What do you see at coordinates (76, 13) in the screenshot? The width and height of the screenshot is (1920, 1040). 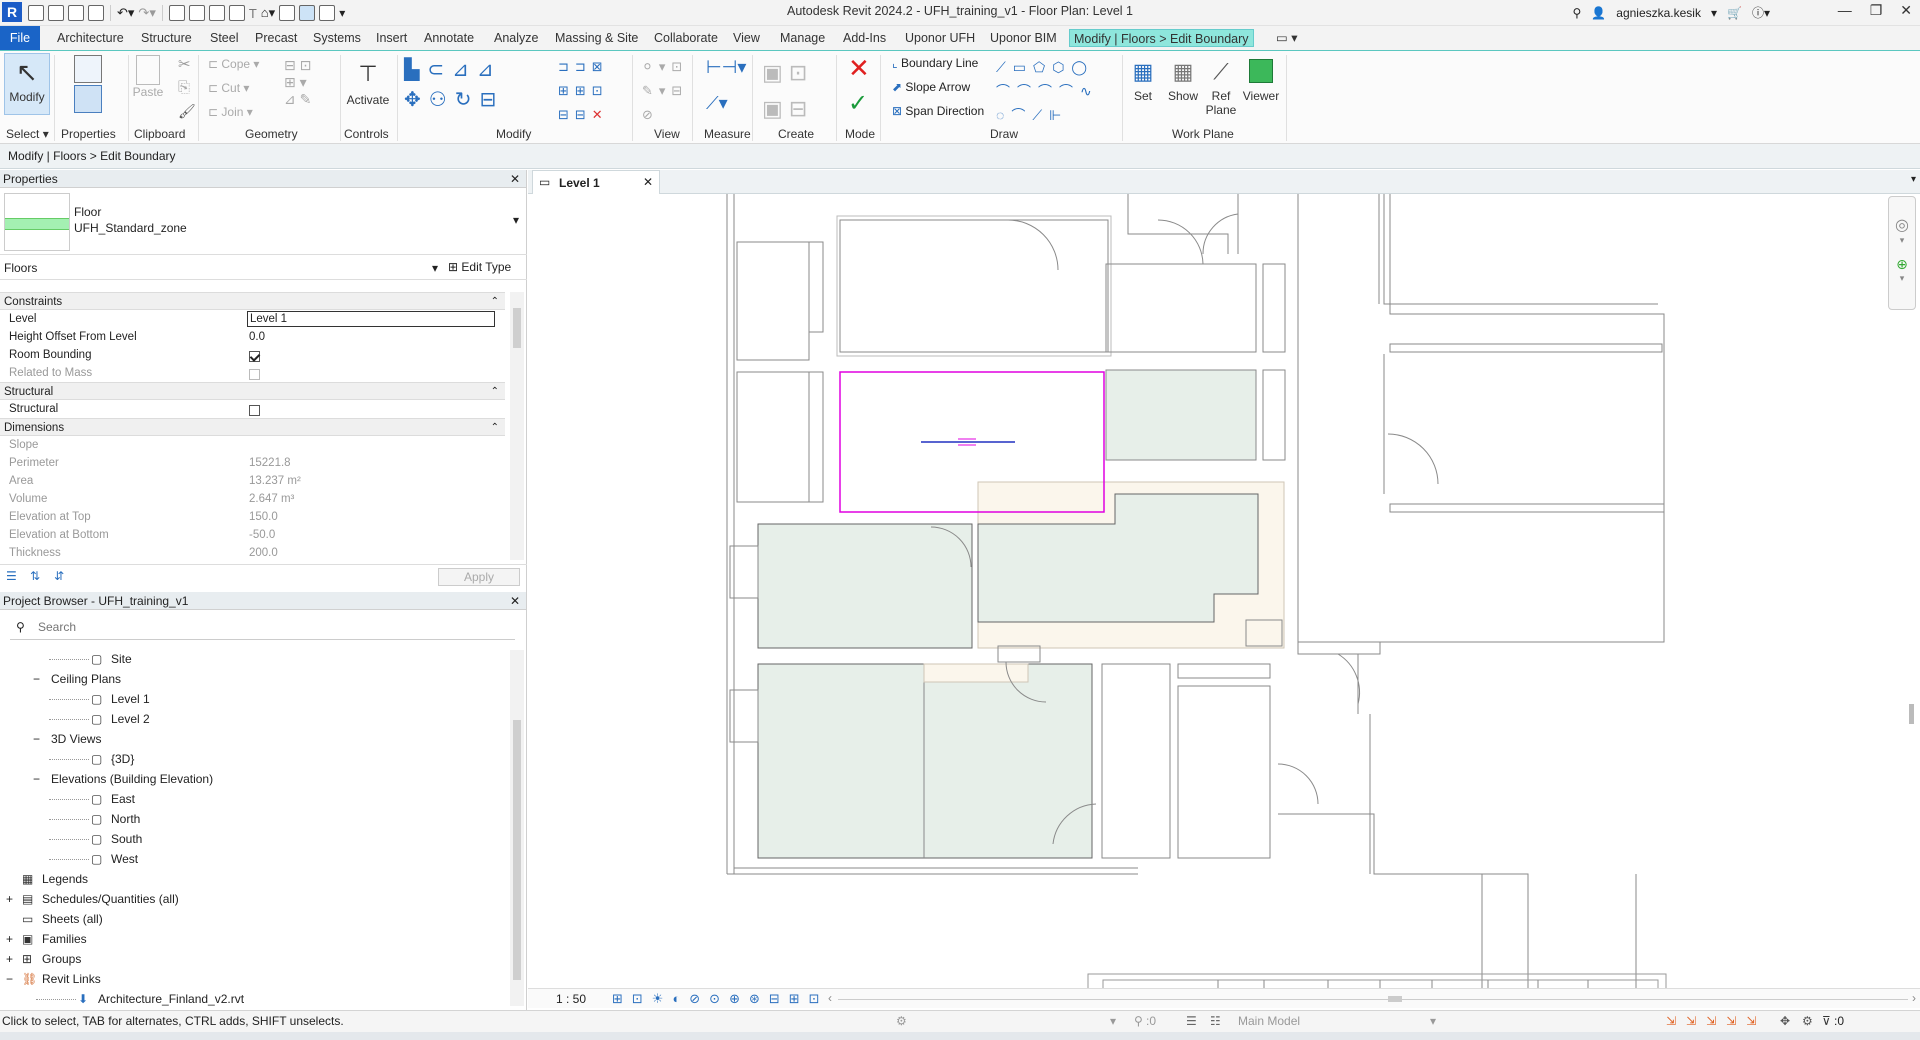 I see `save-icon` at bounding box center [76, 13].